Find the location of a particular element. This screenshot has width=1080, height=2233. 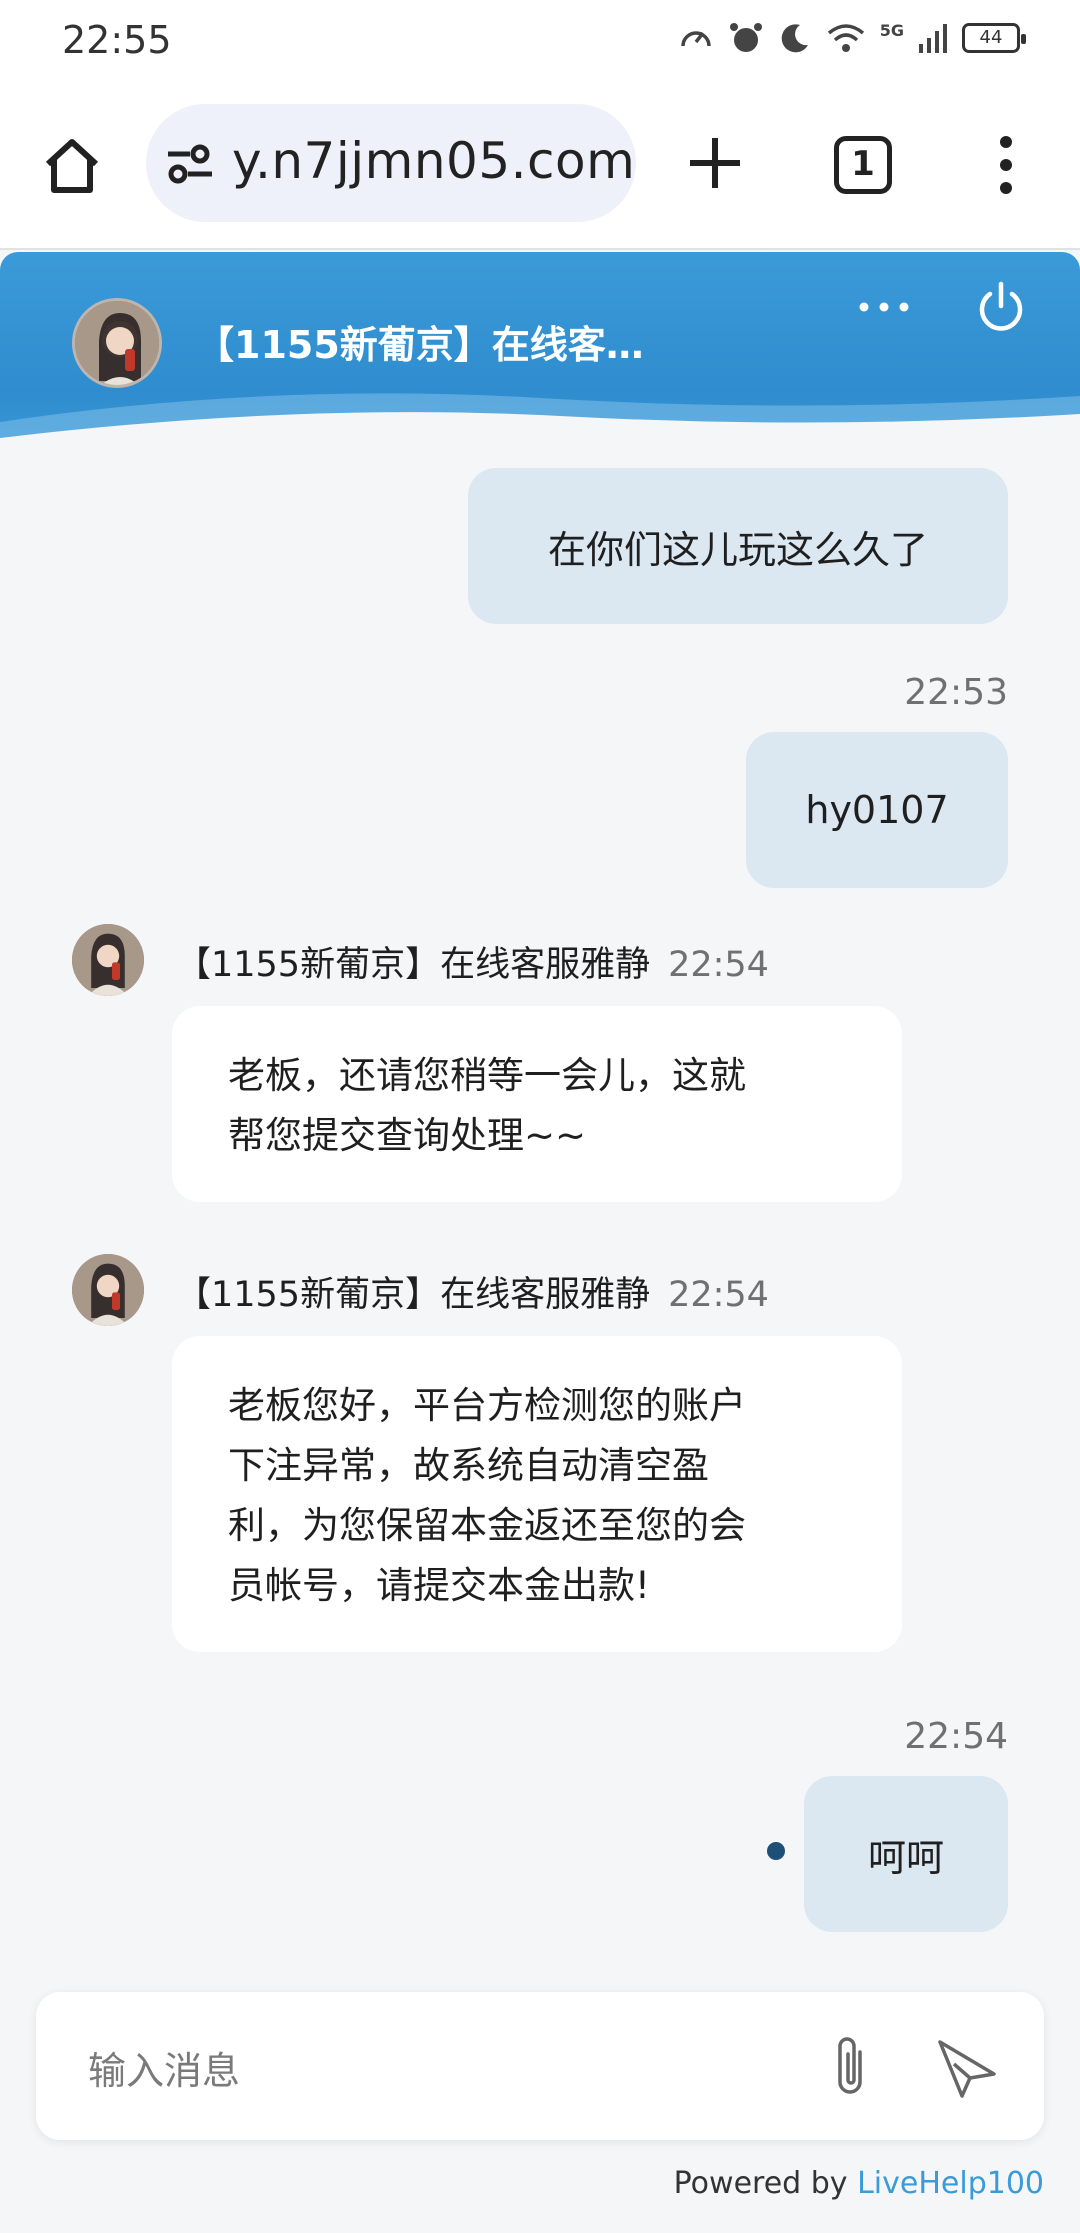

address-bar: y.n7jjmn05.com is located at coordinates (391, 163).